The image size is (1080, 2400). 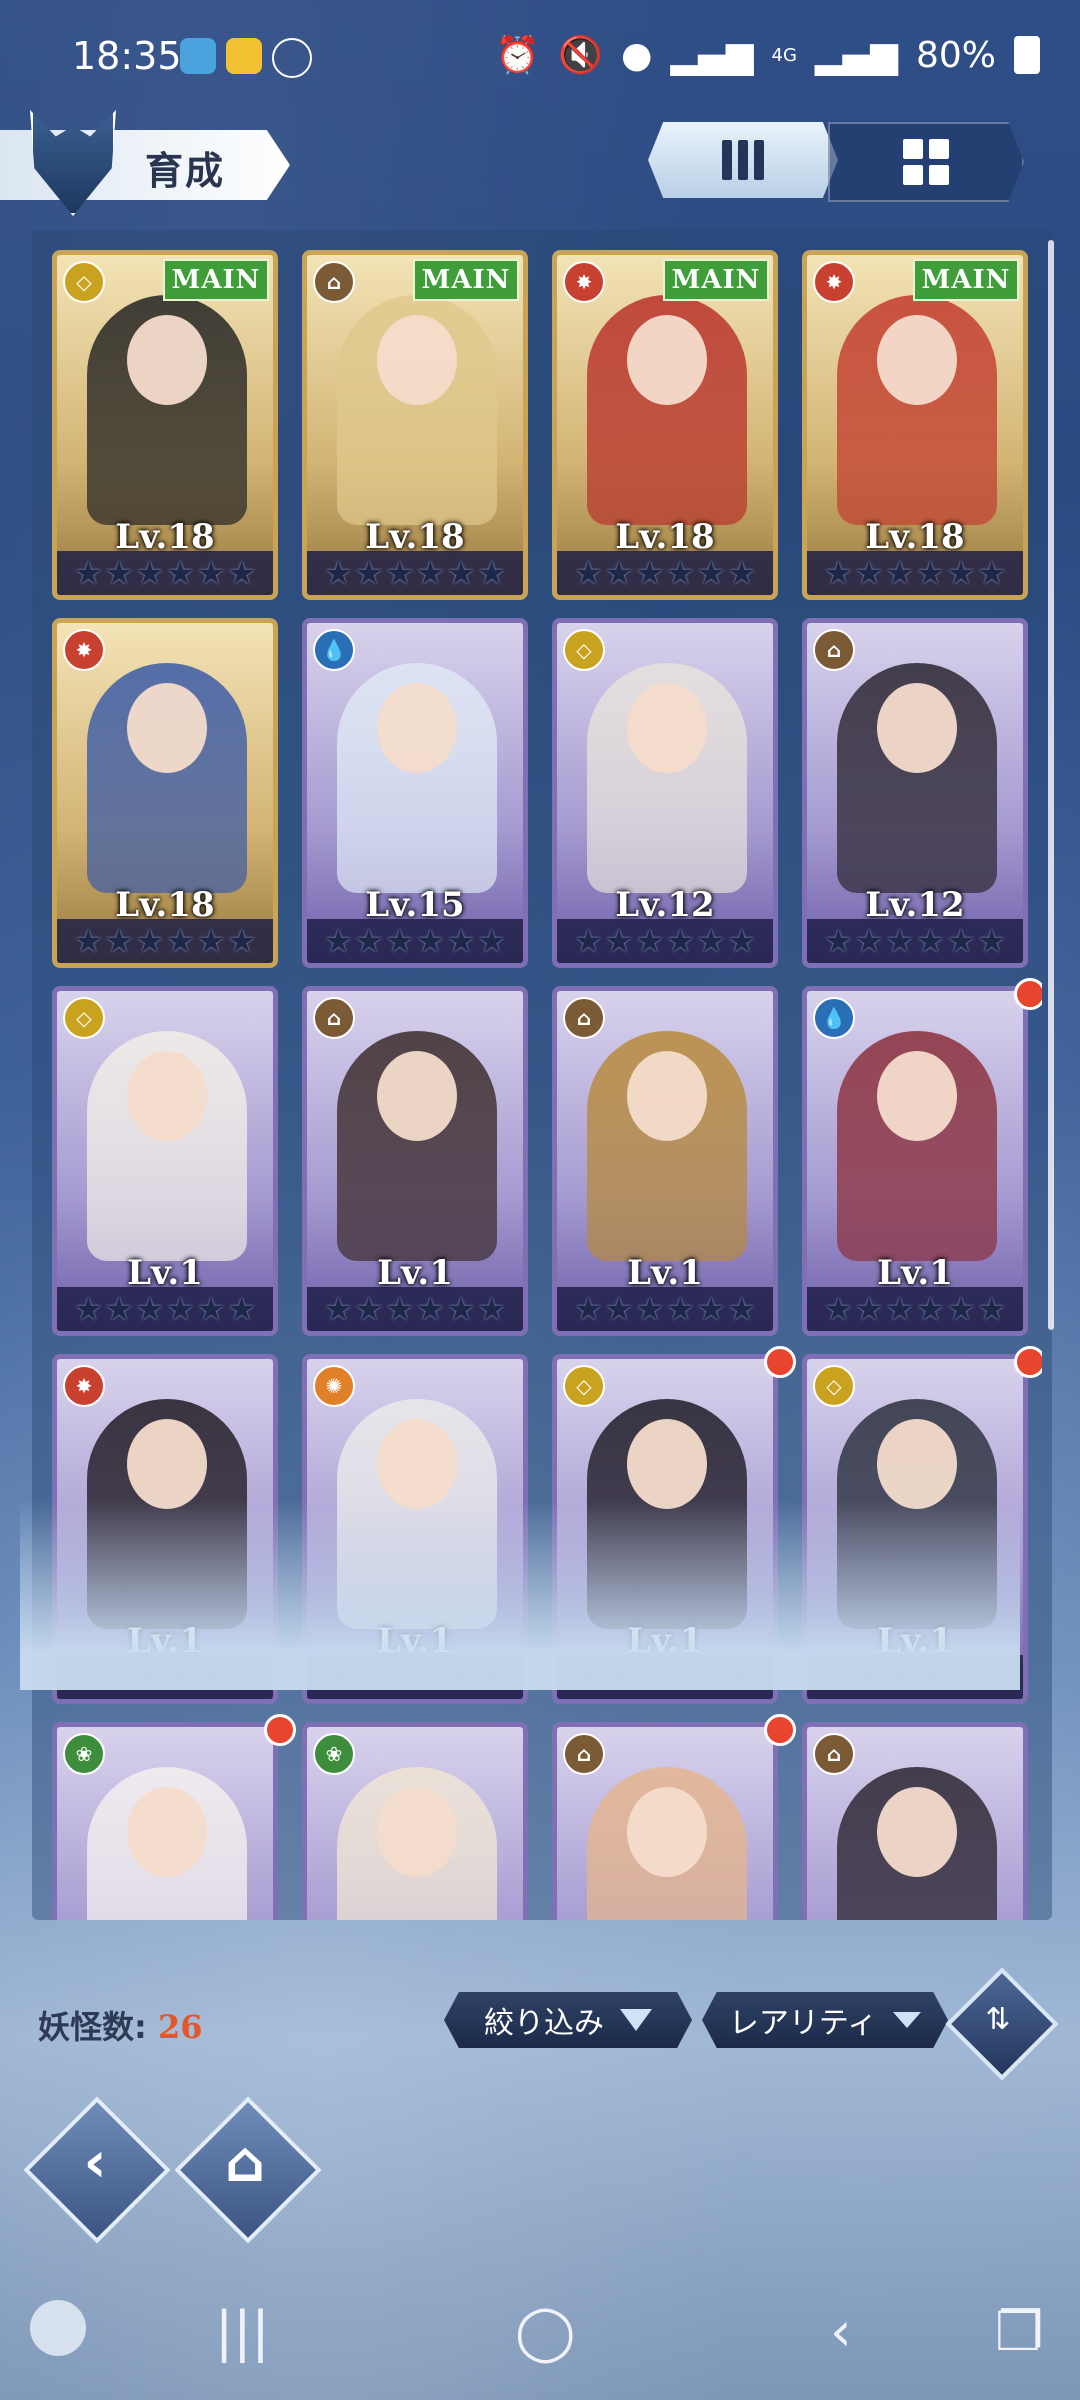 I want to click on grid-fade-overlay, so click(x=520, y=1595).